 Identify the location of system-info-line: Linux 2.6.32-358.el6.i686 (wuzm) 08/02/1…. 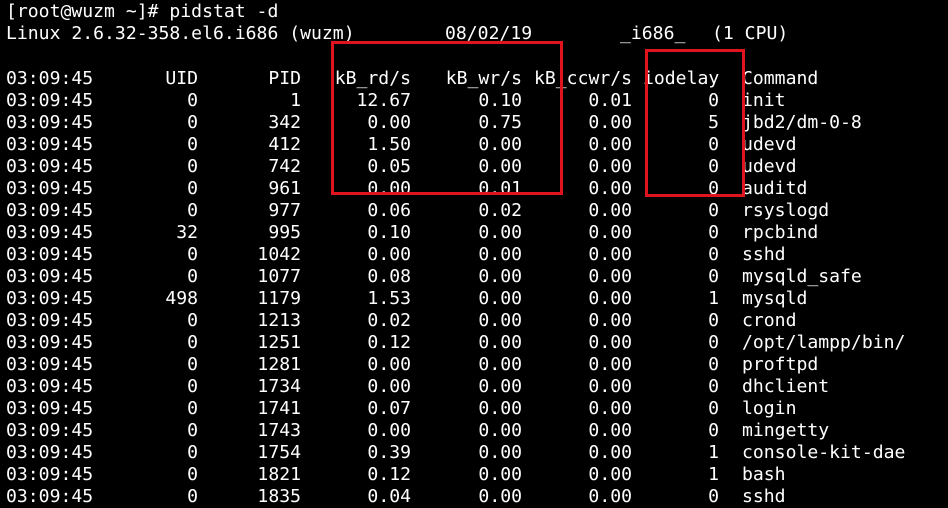
(397, 34).